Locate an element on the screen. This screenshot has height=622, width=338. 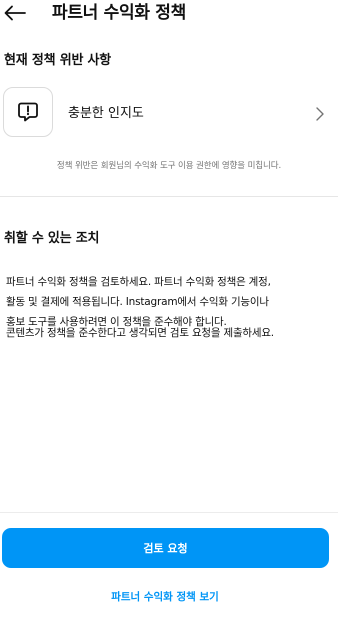
violations-heading: 현재 정책 위반 사항 is located at coordinates (58, 60).